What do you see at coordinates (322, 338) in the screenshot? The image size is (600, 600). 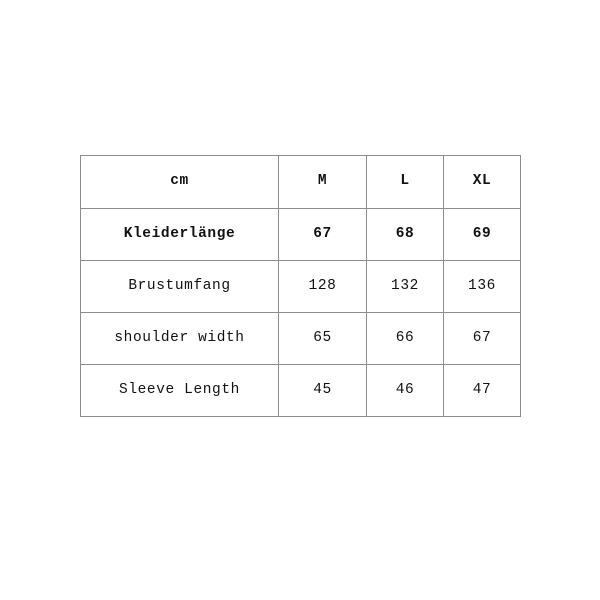 I see `cell-shoulder-width-m: 65` at bounding box center [322, 338].